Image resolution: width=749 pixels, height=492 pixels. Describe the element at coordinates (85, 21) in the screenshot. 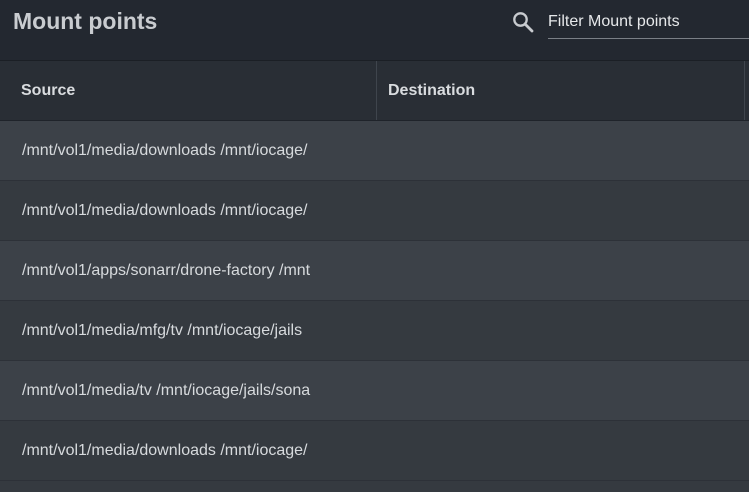

I see `page-title: Mount points` at that location.